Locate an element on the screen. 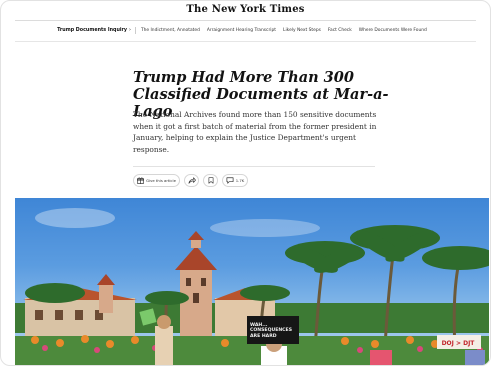 The height and width of the screenshot is (366, 491). nav-item-fact-check: Fact Check is located at coordinates (340, 30).